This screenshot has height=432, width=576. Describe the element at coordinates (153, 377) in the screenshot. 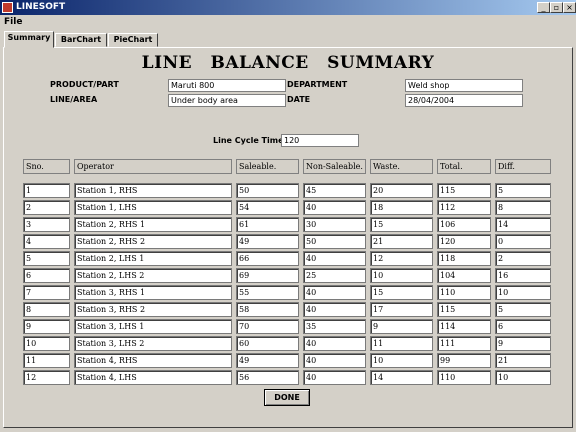

I see `cell-operator: Station 4, LHS` at that location.